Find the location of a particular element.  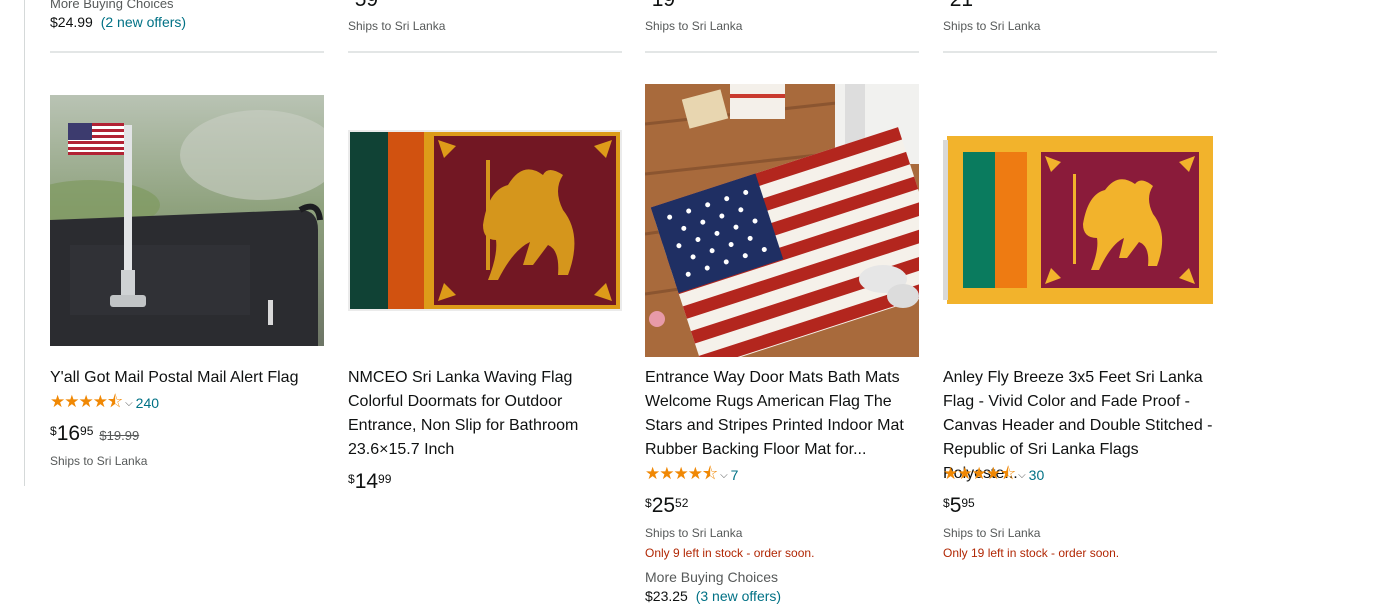

new-offers-link: (3 new offers) is located at coordinates (738, 596).